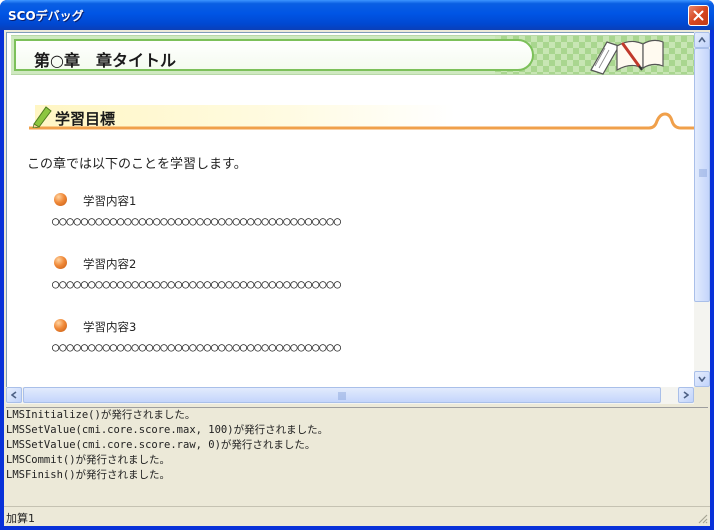 This screenshot has height=530, width=714. What do you see at coordinates (20, 518) in the screenshot?
I see `status-text: 加算1` at bounding box center [20, 518].